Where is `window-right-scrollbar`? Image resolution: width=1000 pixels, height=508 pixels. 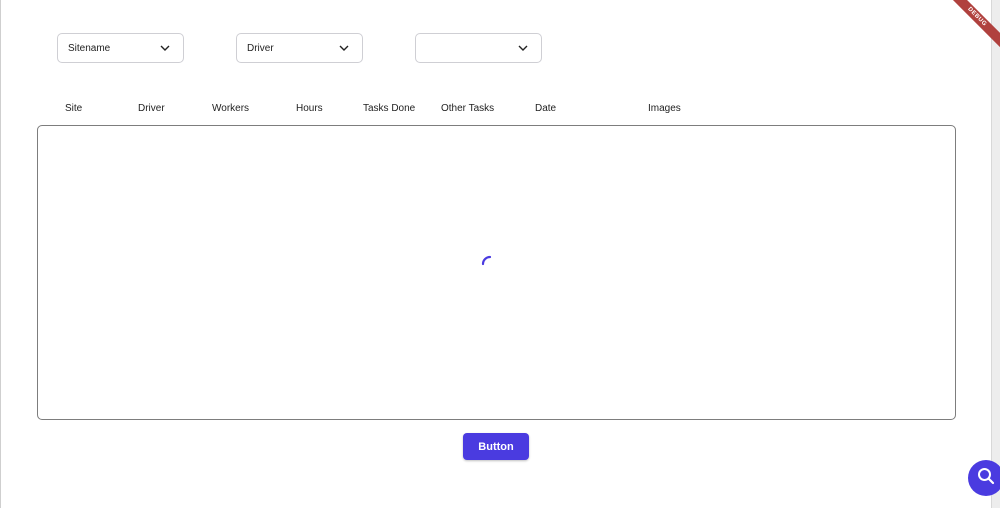
window-right-scrollbar is located at coordinates (995, 254).